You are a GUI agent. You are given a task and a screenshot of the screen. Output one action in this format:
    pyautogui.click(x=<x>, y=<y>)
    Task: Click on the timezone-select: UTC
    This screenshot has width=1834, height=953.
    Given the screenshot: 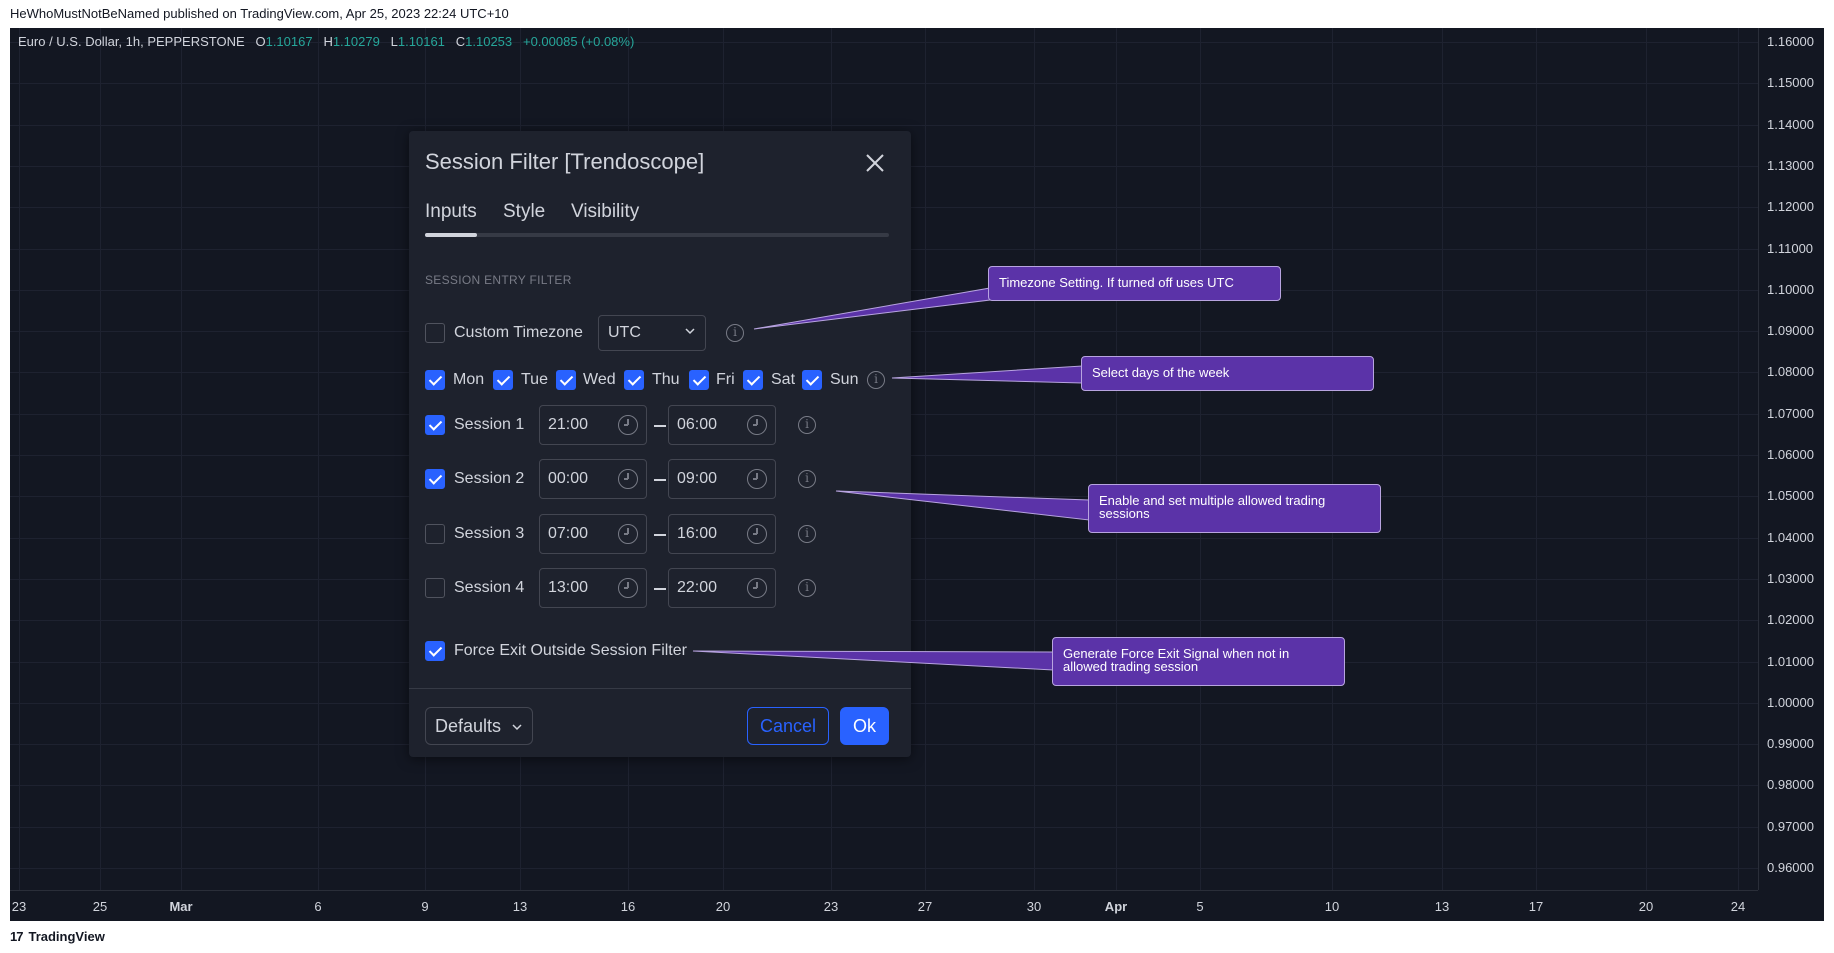 What is the action you would take?
    pyautogui.click(x=652, y=333)
    